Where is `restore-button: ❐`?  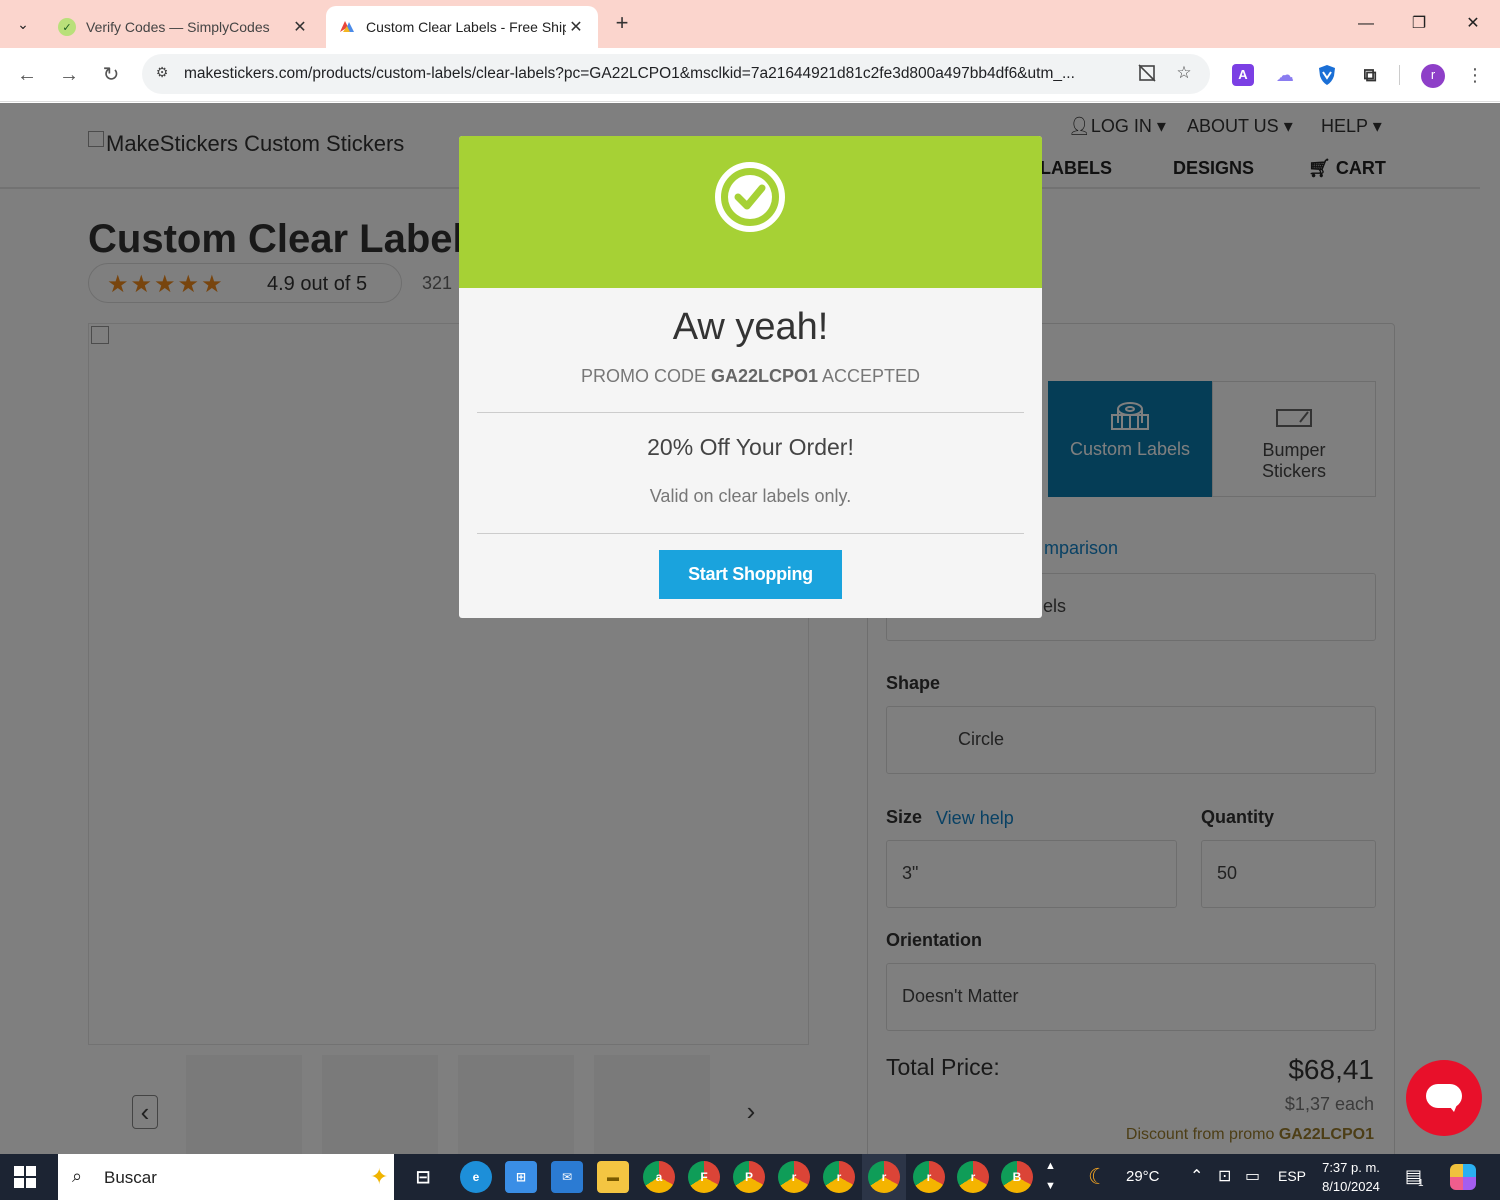
restore-button: ❐ is located at coordinates (1419, 24).